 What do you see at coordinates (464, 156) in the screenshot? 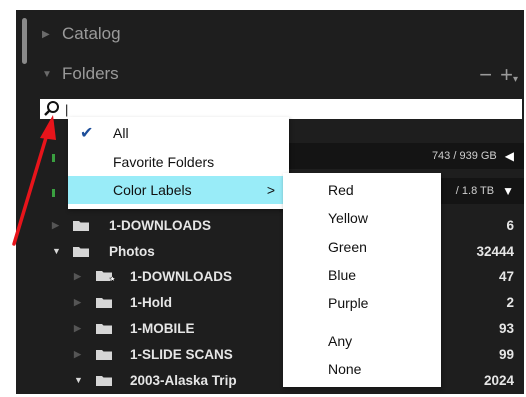
I see `volume-usage: 743 / 939 GB` at bounding box center [464, 156].